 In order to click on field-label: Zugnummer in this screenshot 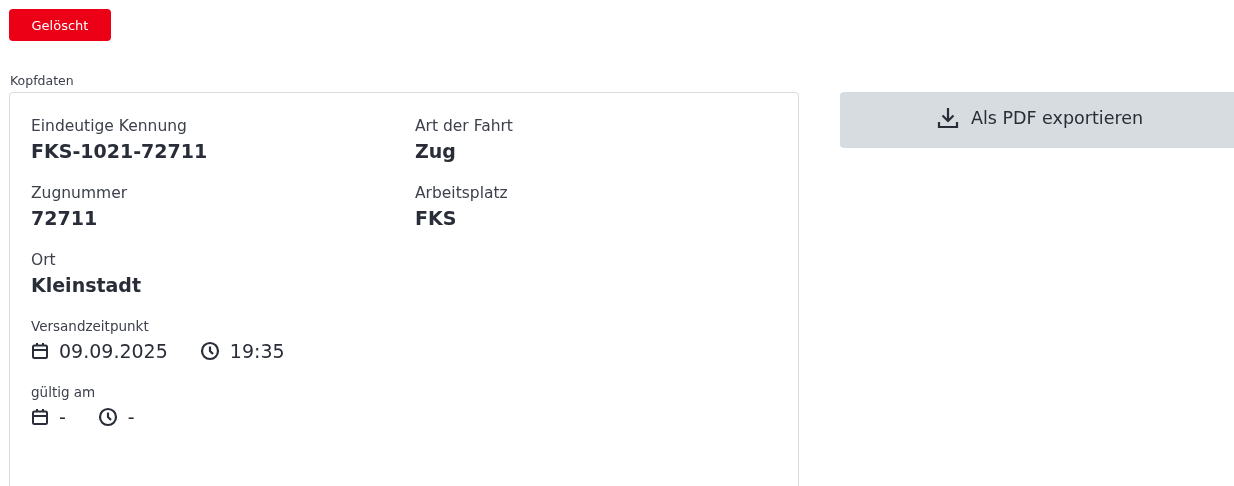, I will do `click(79, 193)`.